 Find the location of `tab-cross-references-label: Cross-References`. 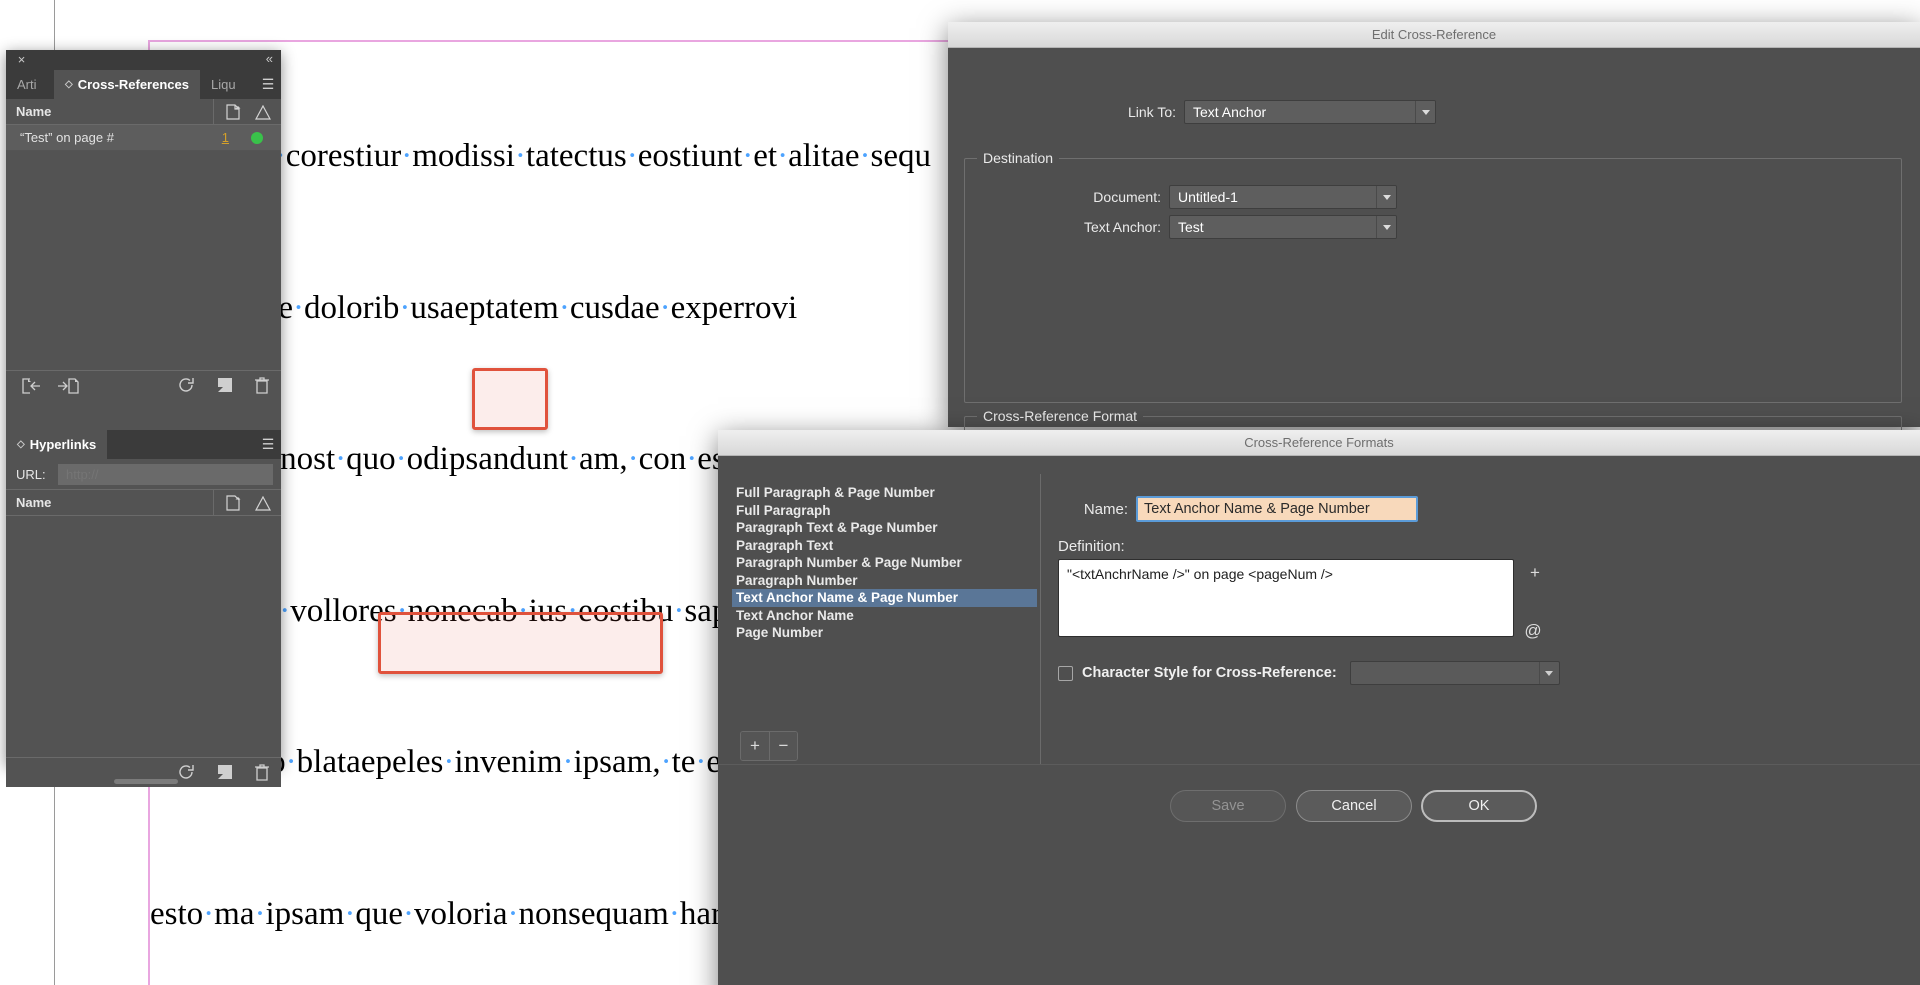

tab-cross-references-label: Cross-References is located at coordinates (133, 84).